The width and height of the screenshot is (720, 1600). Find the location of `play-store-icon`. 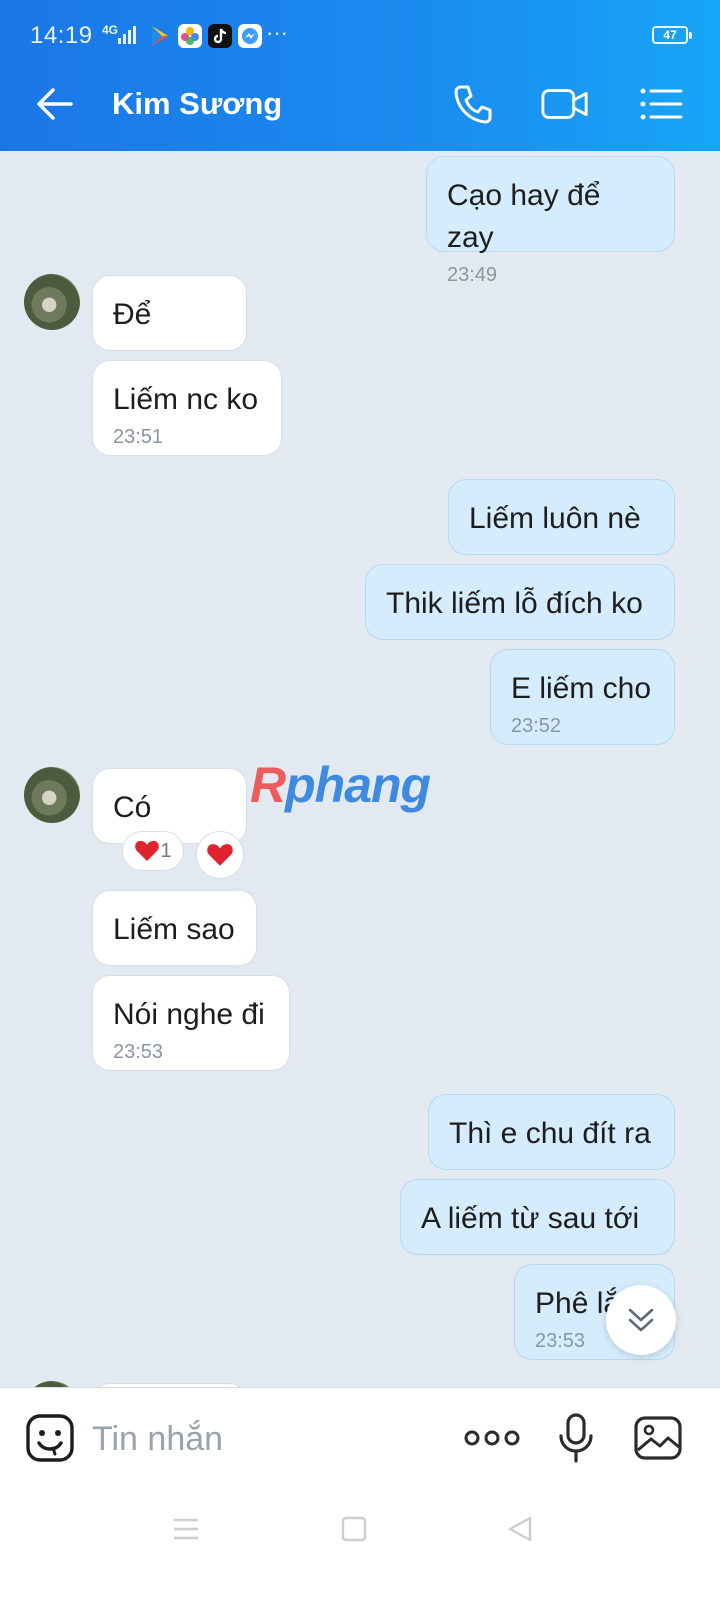

play-store-icon is located at coordinates (160, 36).